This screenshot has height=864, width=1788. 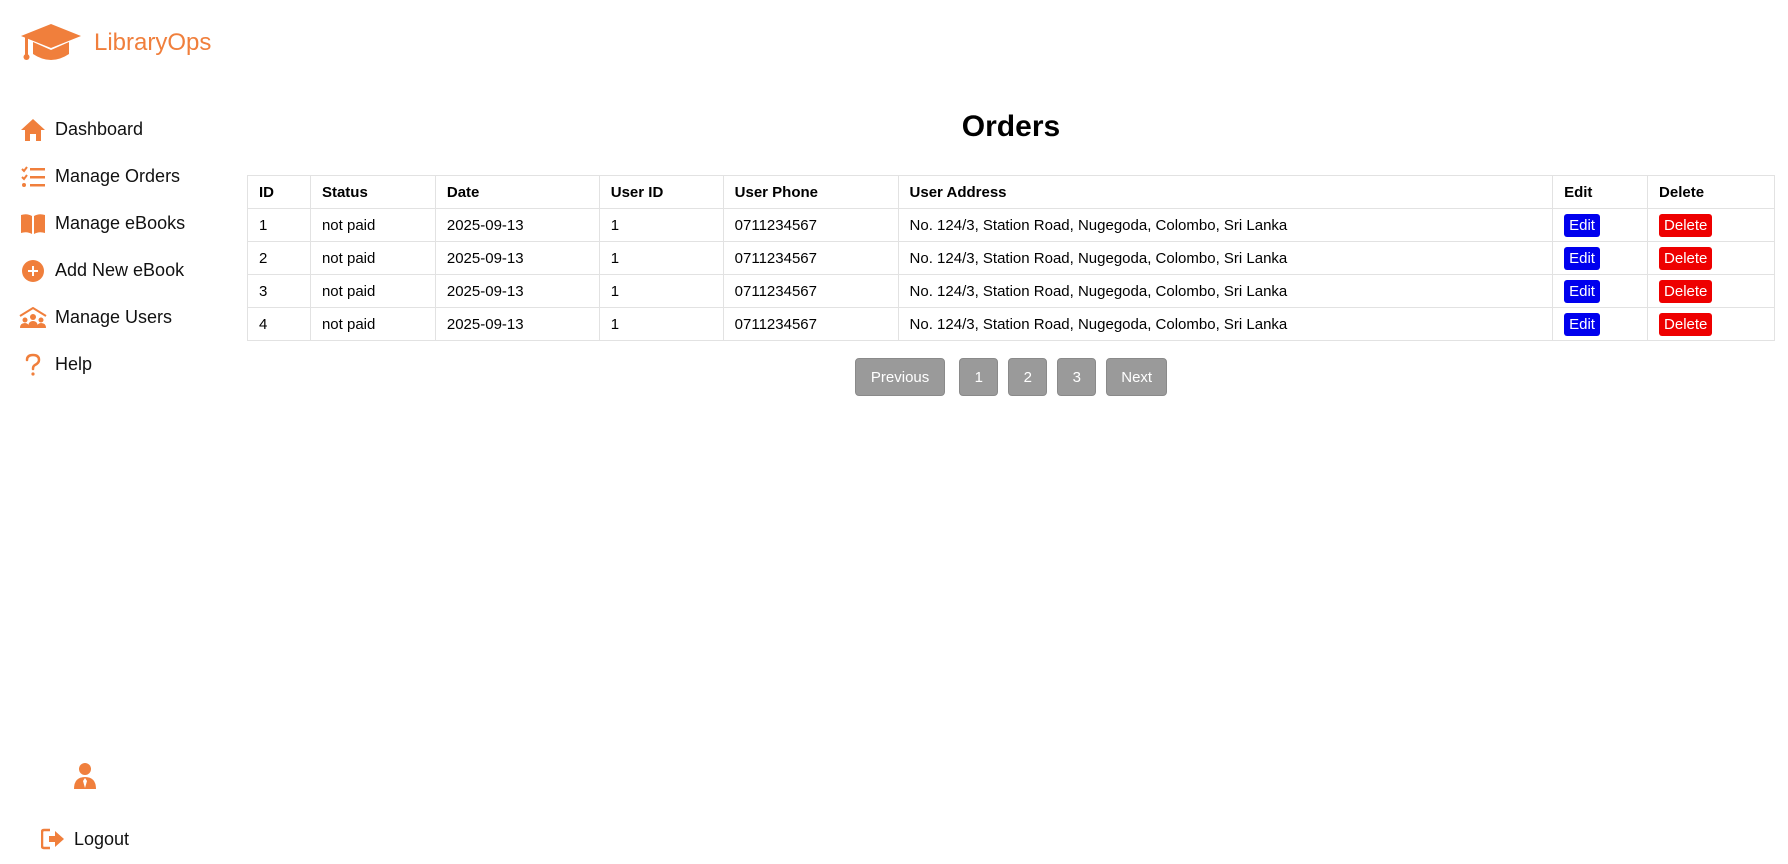 I want to click on sidebar-item-label: Help, so click(x=74, y=364).